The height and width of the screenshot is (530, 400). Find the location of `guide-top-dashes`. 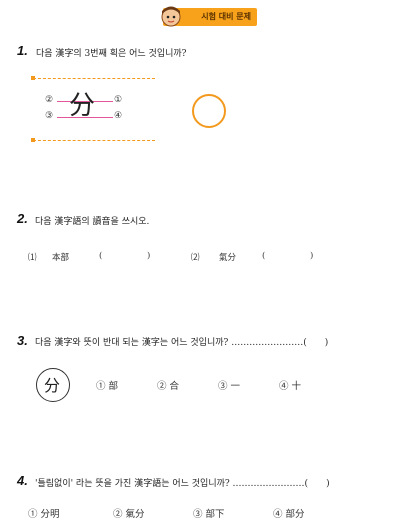

guide-top-dashes is located at coordinates (94, 78).